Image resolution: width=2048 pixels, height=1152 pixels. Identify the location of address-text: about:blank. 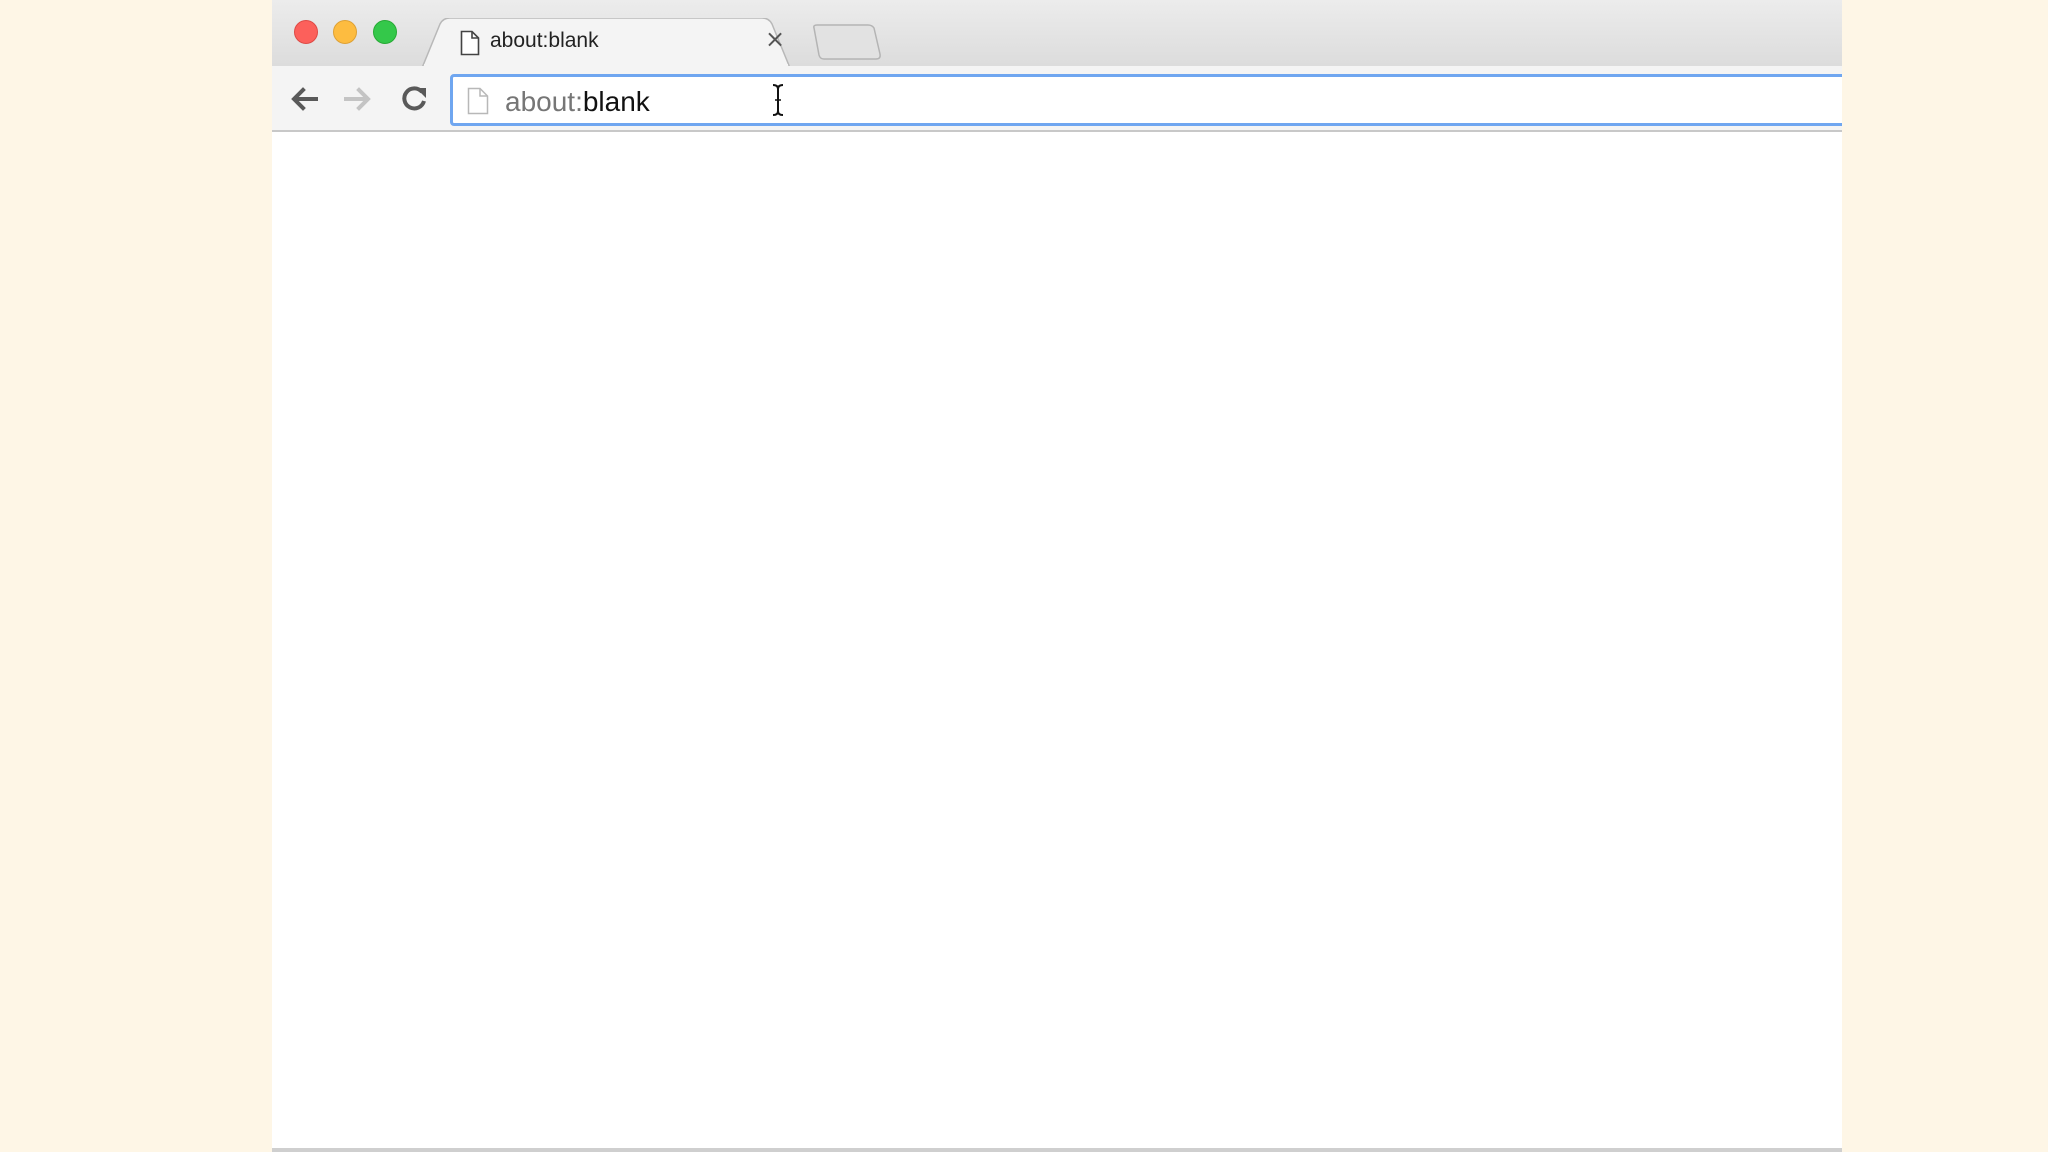
(577, 102).